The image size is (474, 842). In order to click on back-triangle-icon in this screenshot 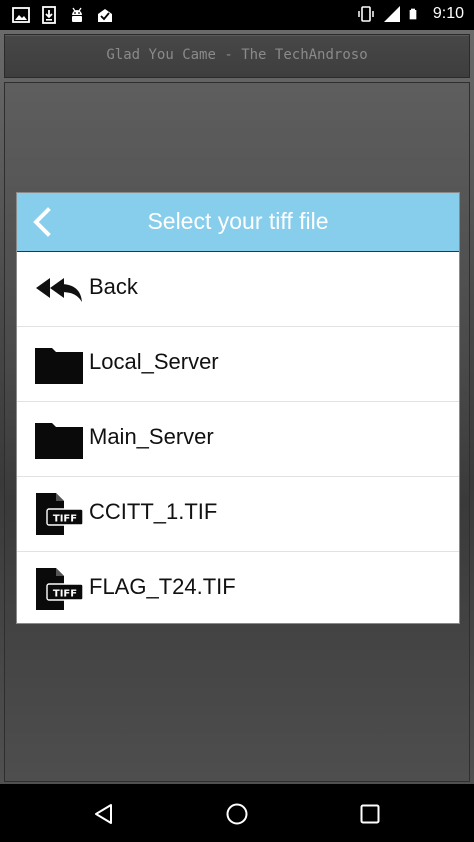, I will do `click(104, 814)`.